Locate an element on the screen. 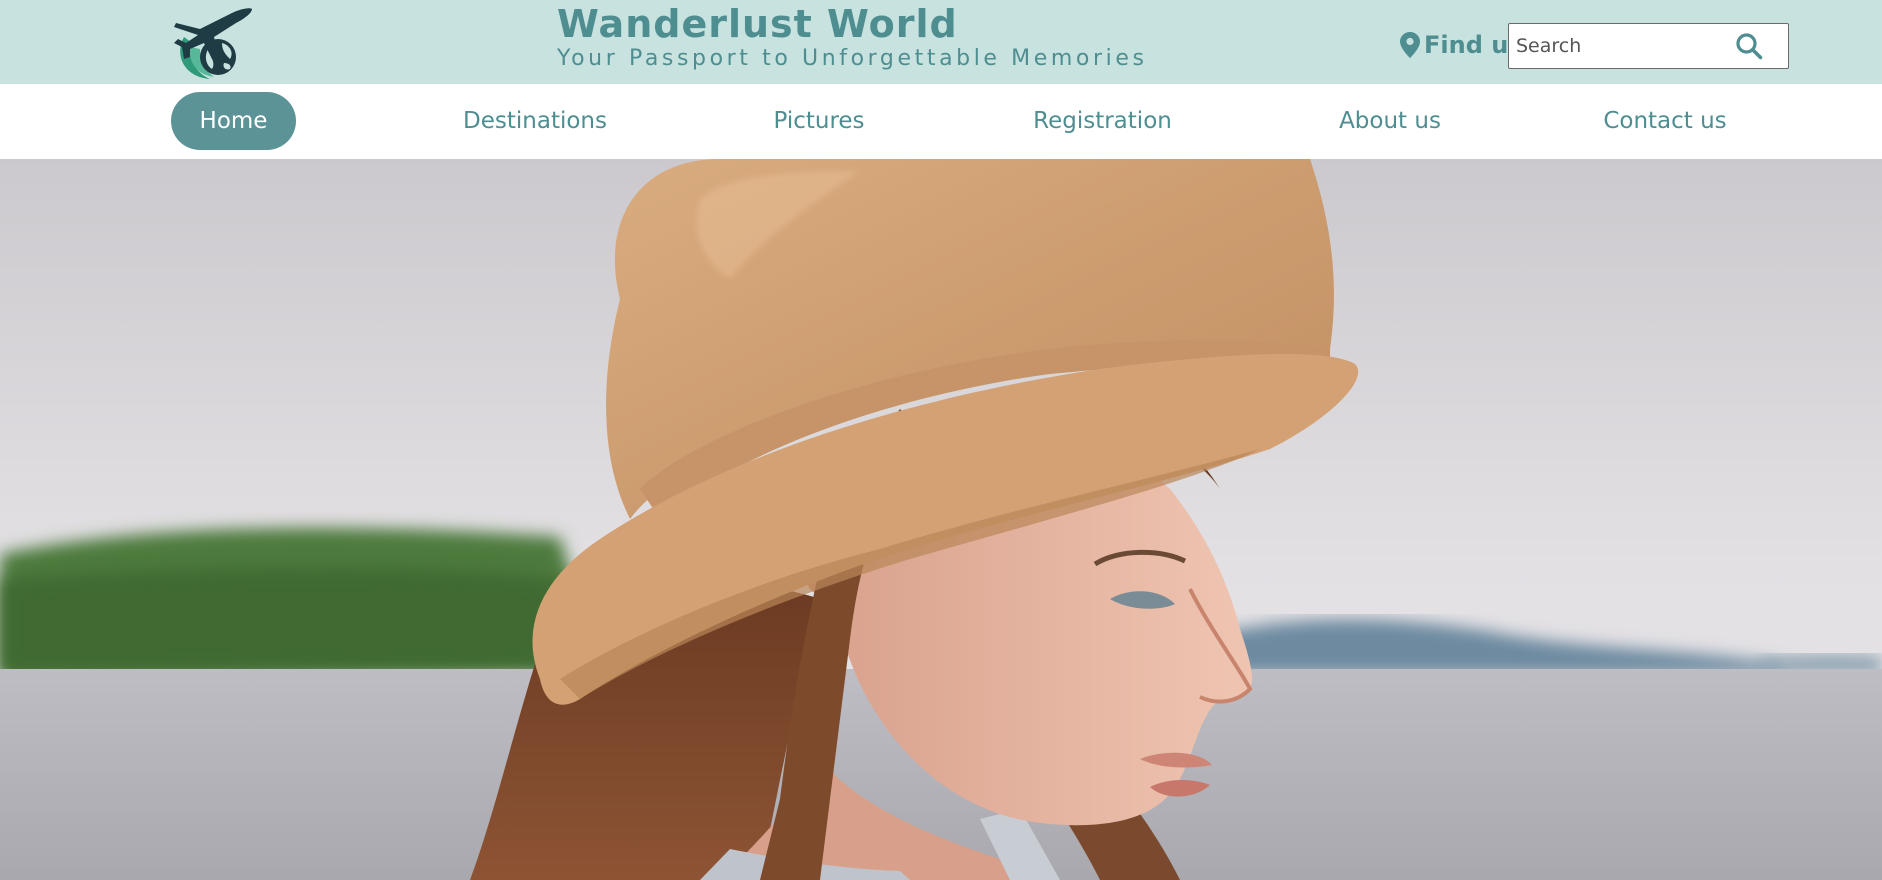 The width and height of the screenshot is (1882, 880). search-button is located at coordinates (1749, 46).